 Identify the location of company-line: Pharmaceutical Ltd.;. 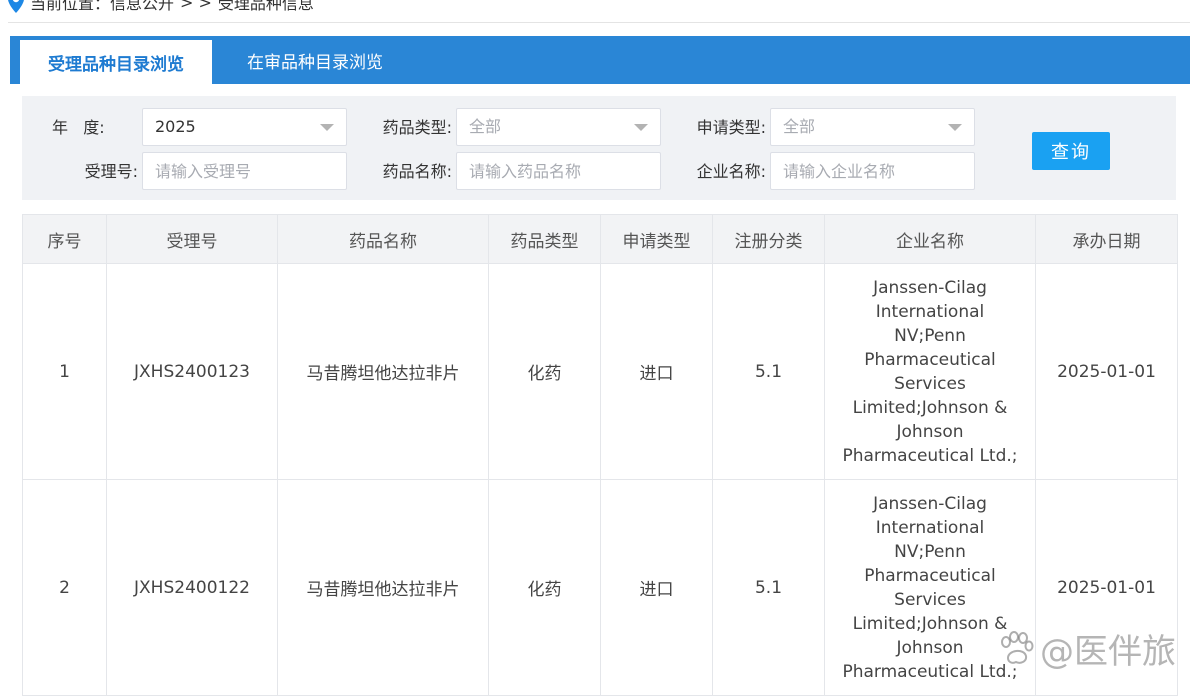
(930, 455).